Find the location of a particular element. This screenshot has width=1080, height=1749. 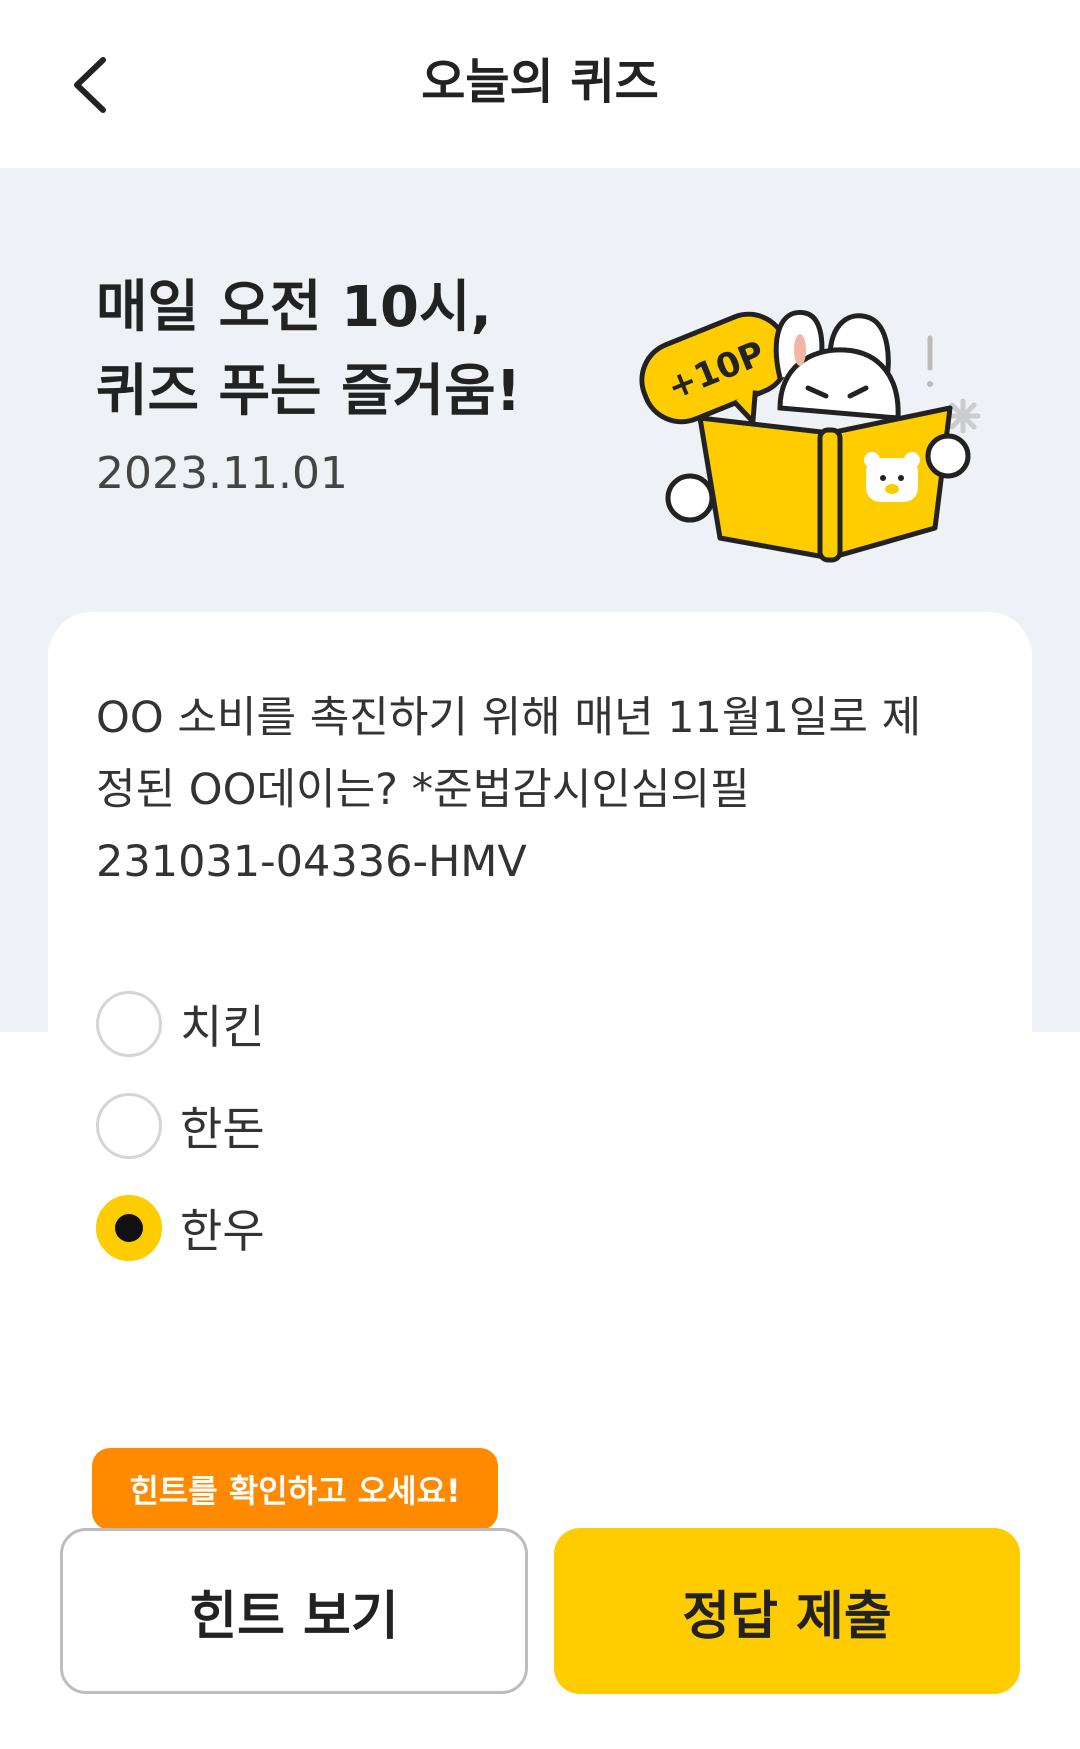

option-handon: 한돈 is located at coordinates (180, 1126).